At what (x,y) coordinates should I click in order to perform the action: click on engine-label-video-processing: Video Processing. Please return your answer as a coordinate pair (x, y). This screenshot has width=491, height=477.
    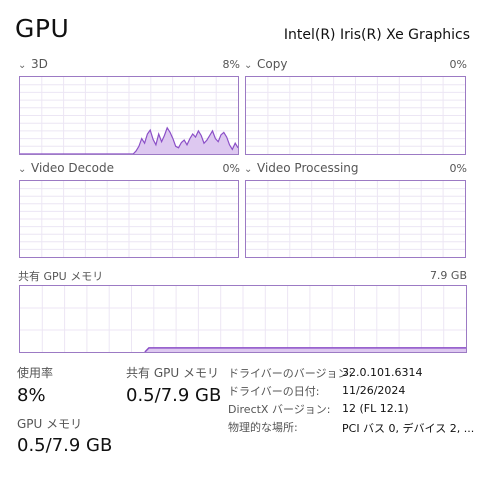
    Looking at the image, I should click on (308, 168).